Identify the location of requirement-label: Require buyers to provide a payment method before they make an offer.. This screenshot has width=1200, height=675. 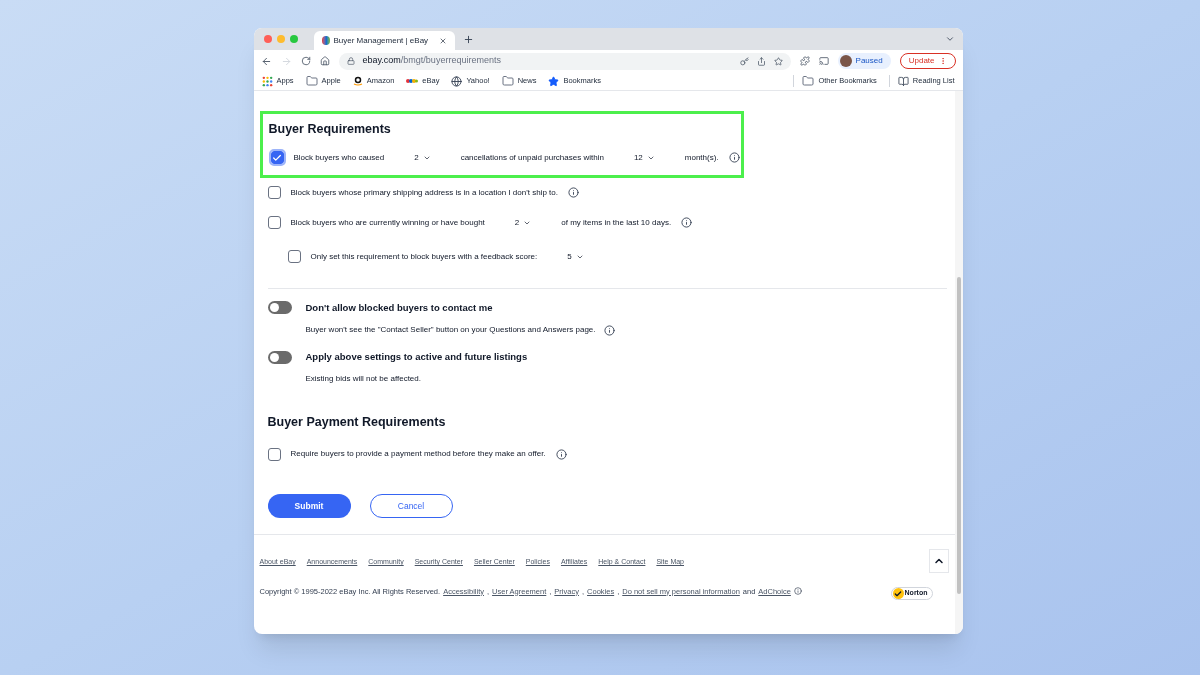
(418, 454).